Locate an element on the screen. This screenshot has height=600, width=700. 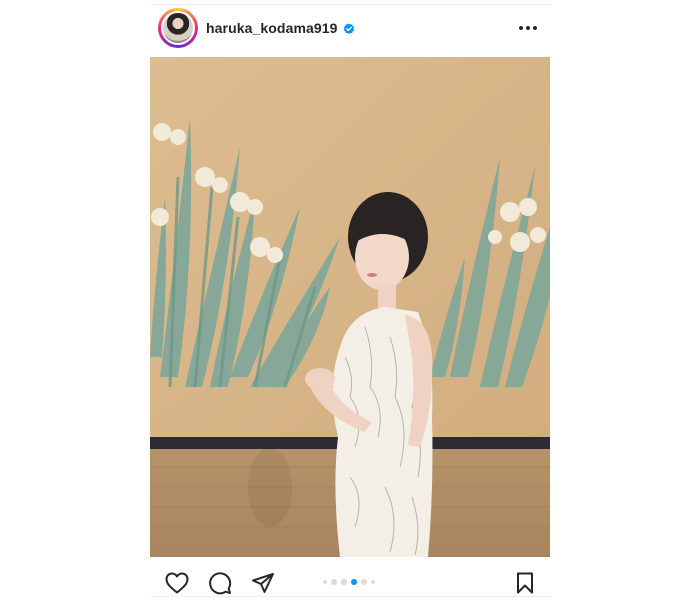
top-divider is located at coordinates (350, 4).